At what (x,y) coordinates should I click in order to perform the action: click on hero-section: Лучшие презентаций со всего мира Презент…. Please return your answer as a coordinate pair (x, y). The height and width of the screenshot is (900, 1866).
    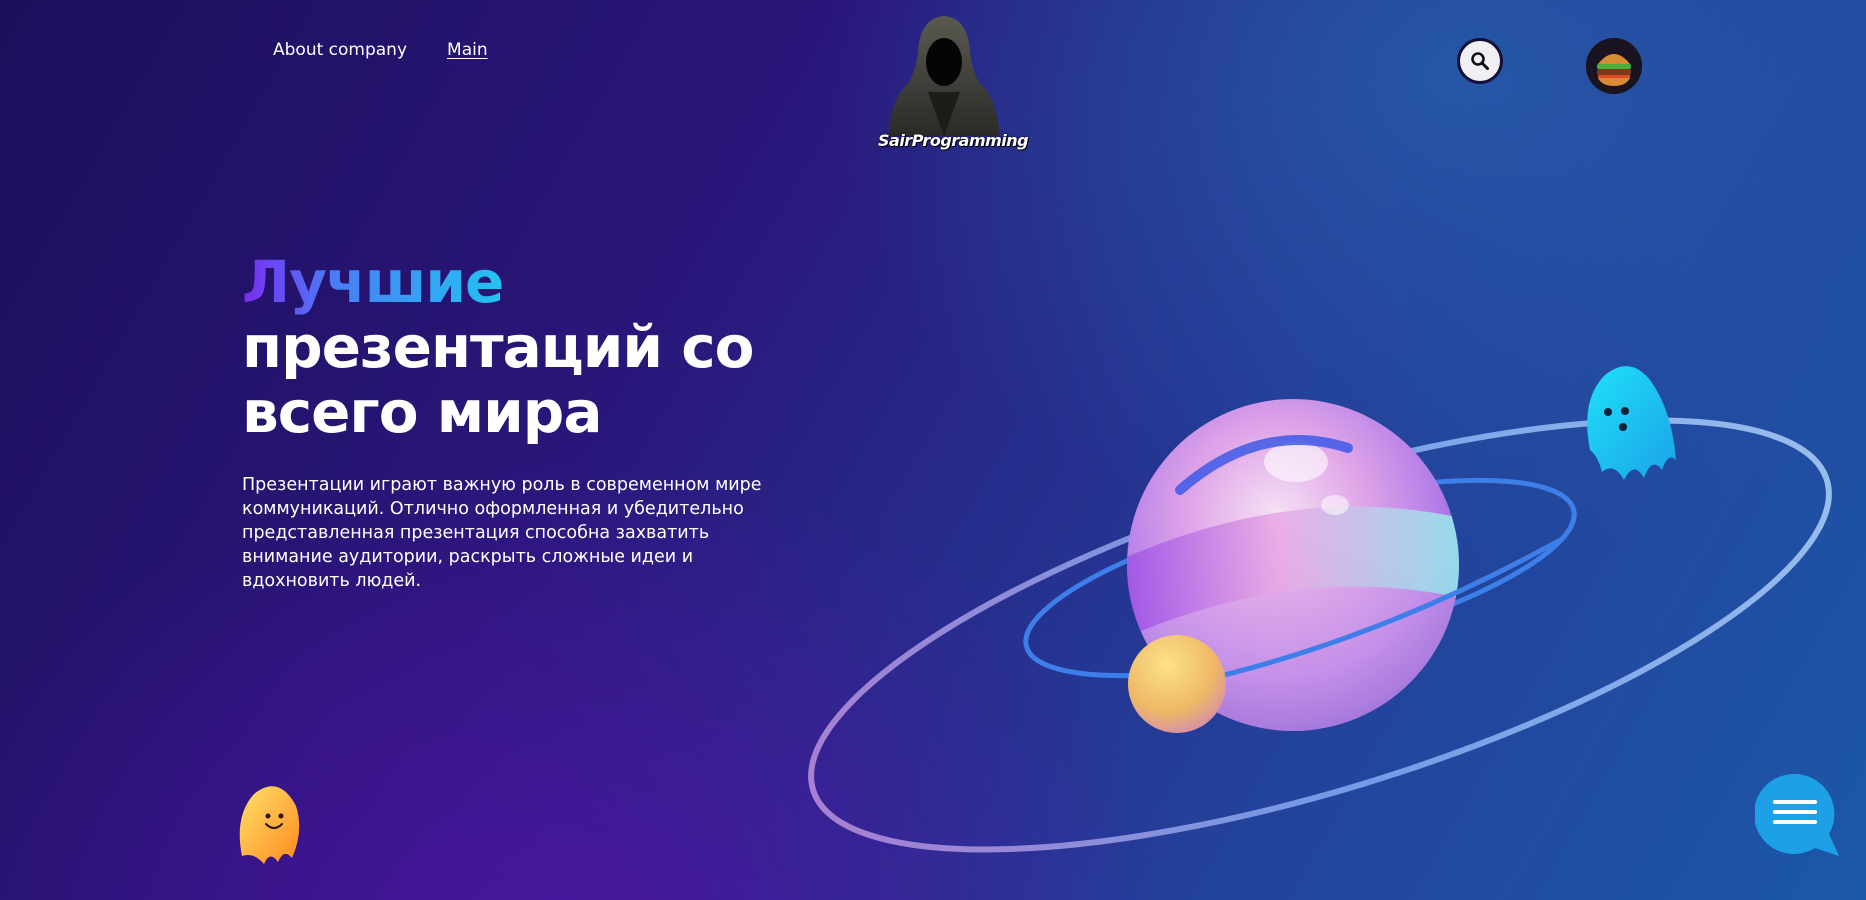
    Looking at the image, I should click on (522, 421).